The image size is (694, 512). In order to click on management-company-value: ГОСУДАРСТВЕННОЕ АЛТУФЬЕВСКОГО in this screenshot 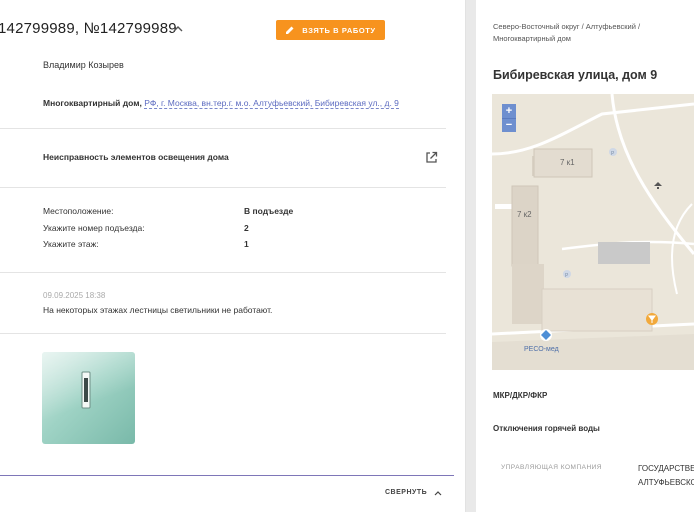, I will do `click(666, 476)`.